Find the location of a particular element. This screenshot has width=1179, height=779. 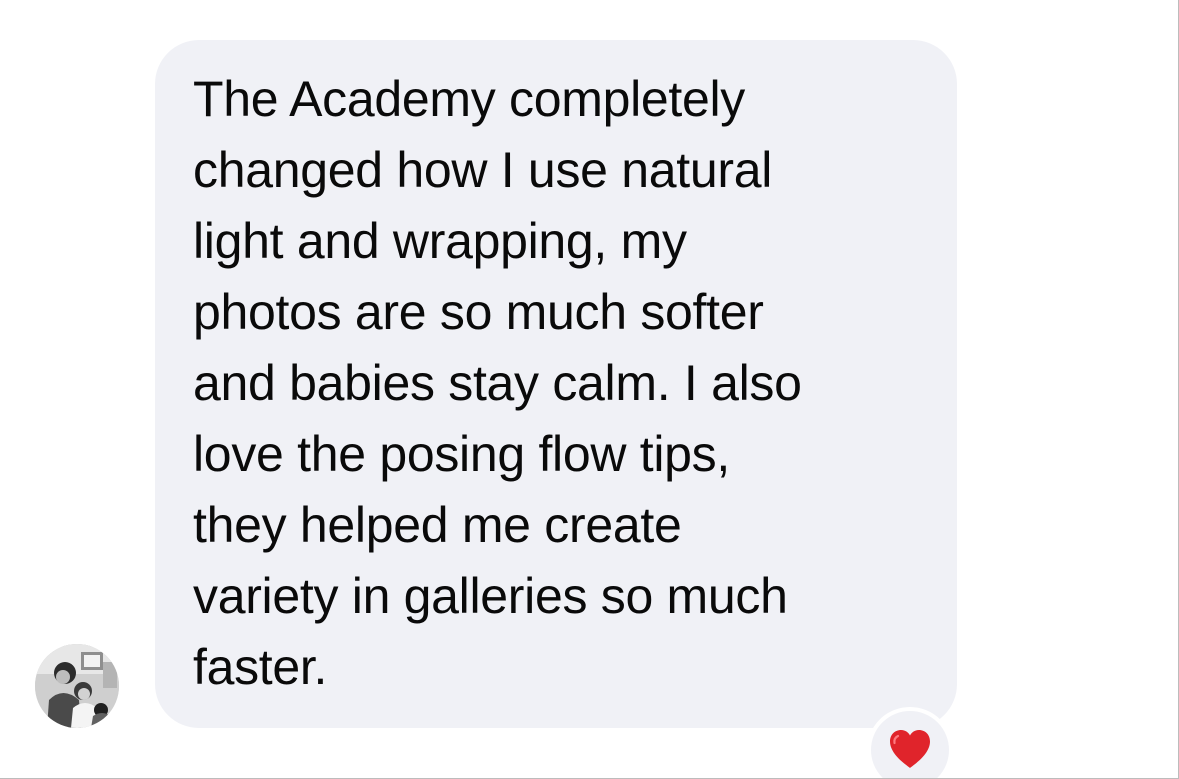

sender-avatar is located at coordinates (77, 686).